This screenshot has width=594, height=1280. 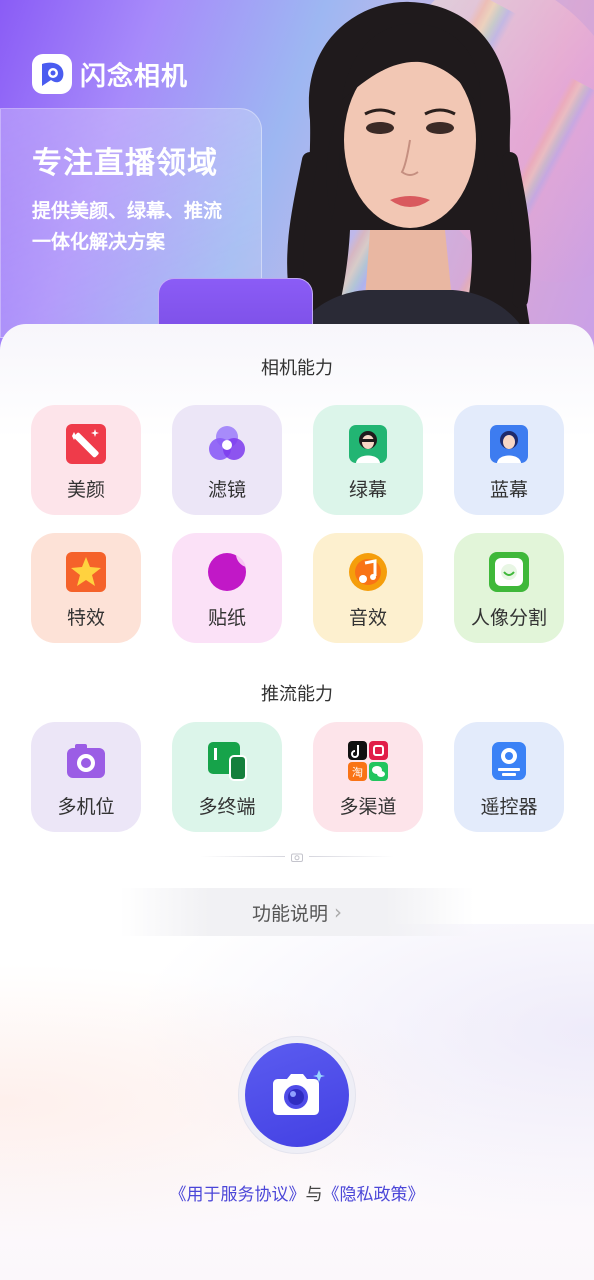 I want to click on shutter-button, so click(x=297, y=1095).